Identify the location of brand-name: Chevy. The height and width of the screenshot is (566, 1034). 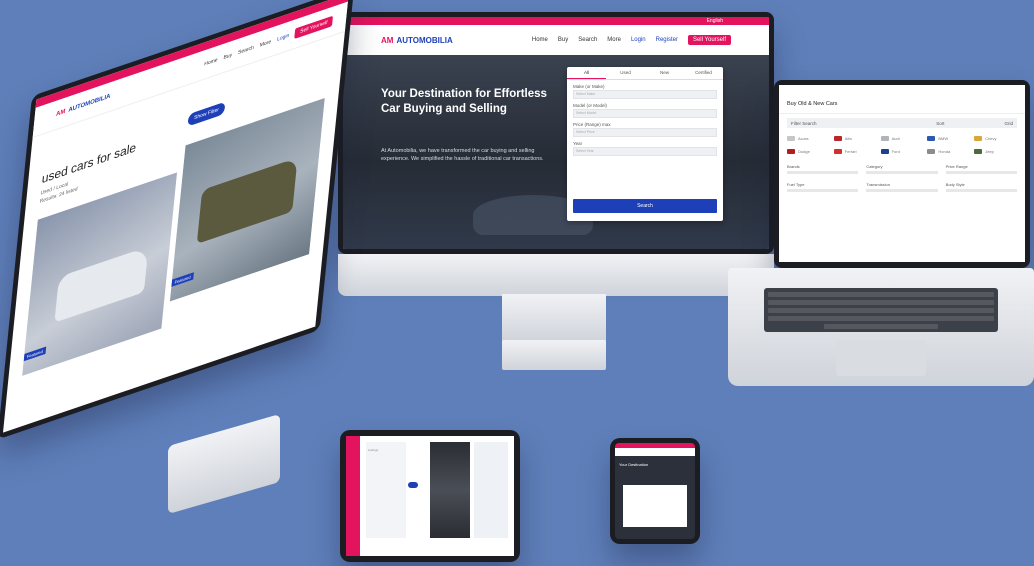
(991, 138).